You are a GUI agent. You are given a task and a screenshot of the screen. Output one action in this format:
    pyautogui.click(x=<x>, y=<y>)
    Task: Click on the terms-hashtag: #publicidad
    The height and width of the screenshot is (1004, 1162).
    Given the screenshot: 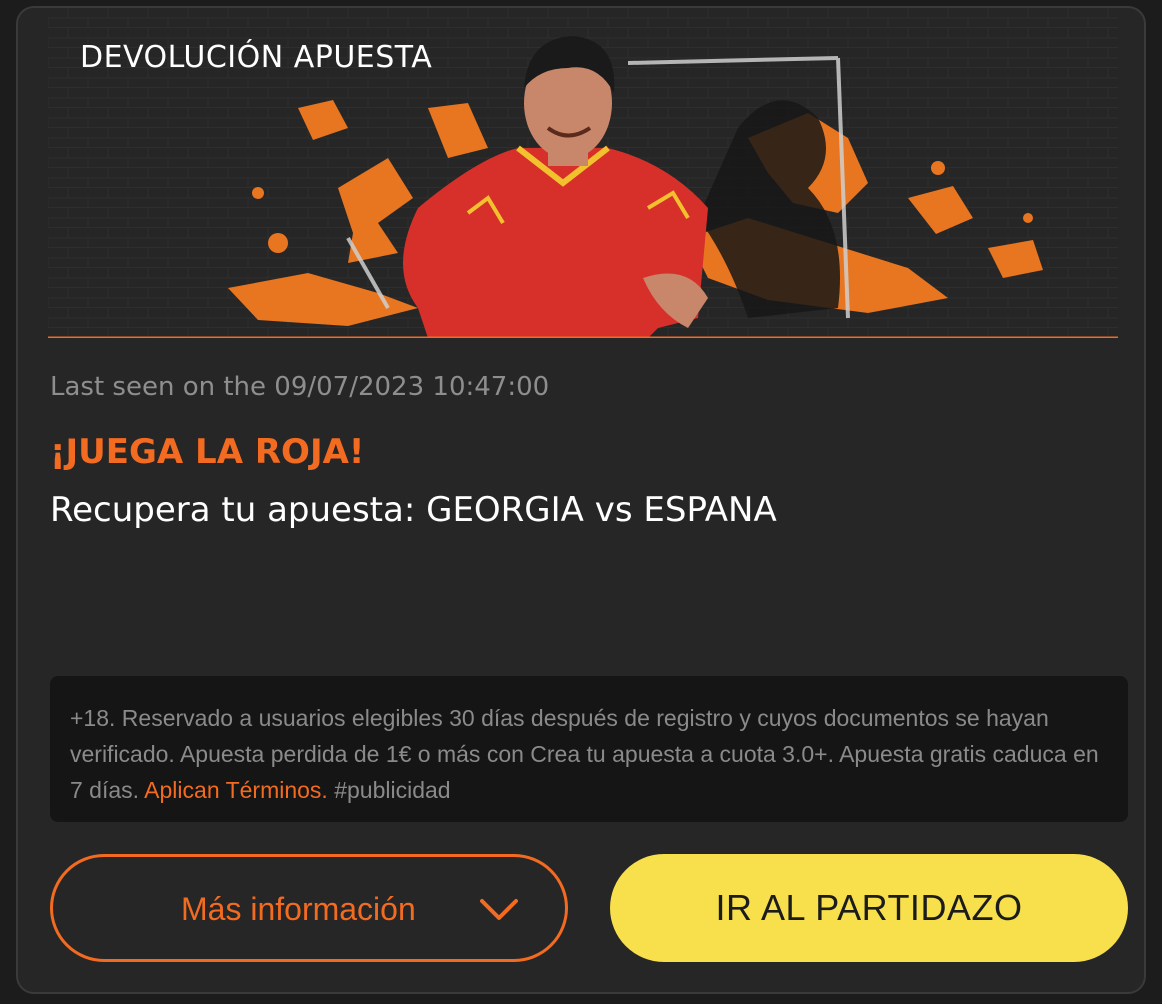 What is the action you would take?
    pyautogui.click(x=392, y=790)
    